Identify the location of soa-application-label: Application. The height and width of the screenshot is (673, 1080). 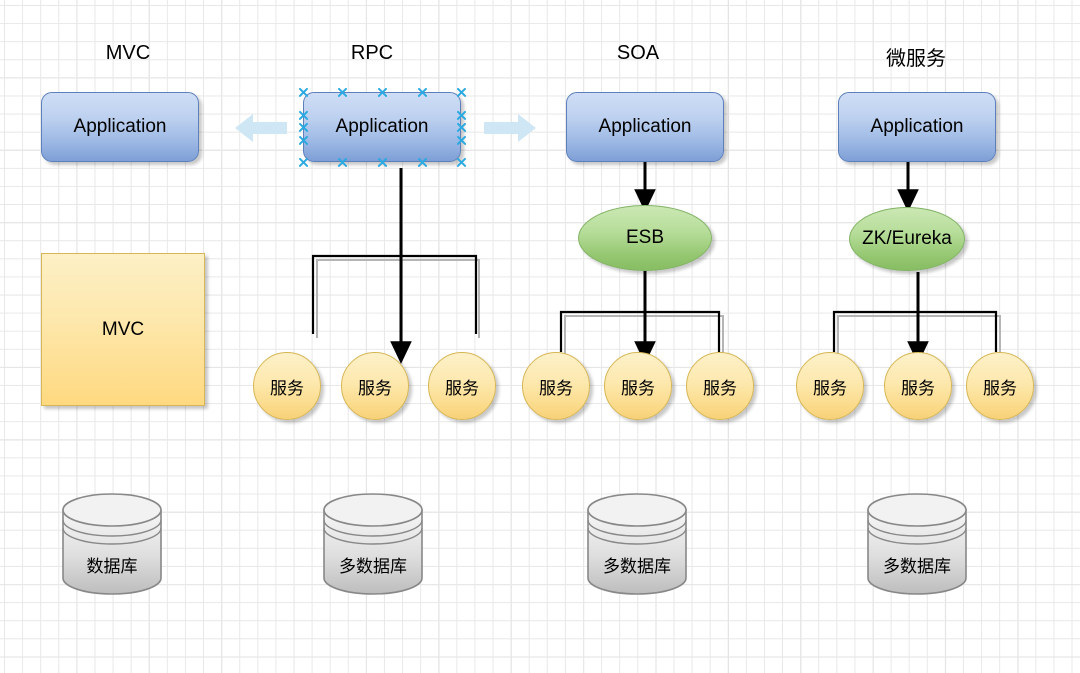
(645, 126).